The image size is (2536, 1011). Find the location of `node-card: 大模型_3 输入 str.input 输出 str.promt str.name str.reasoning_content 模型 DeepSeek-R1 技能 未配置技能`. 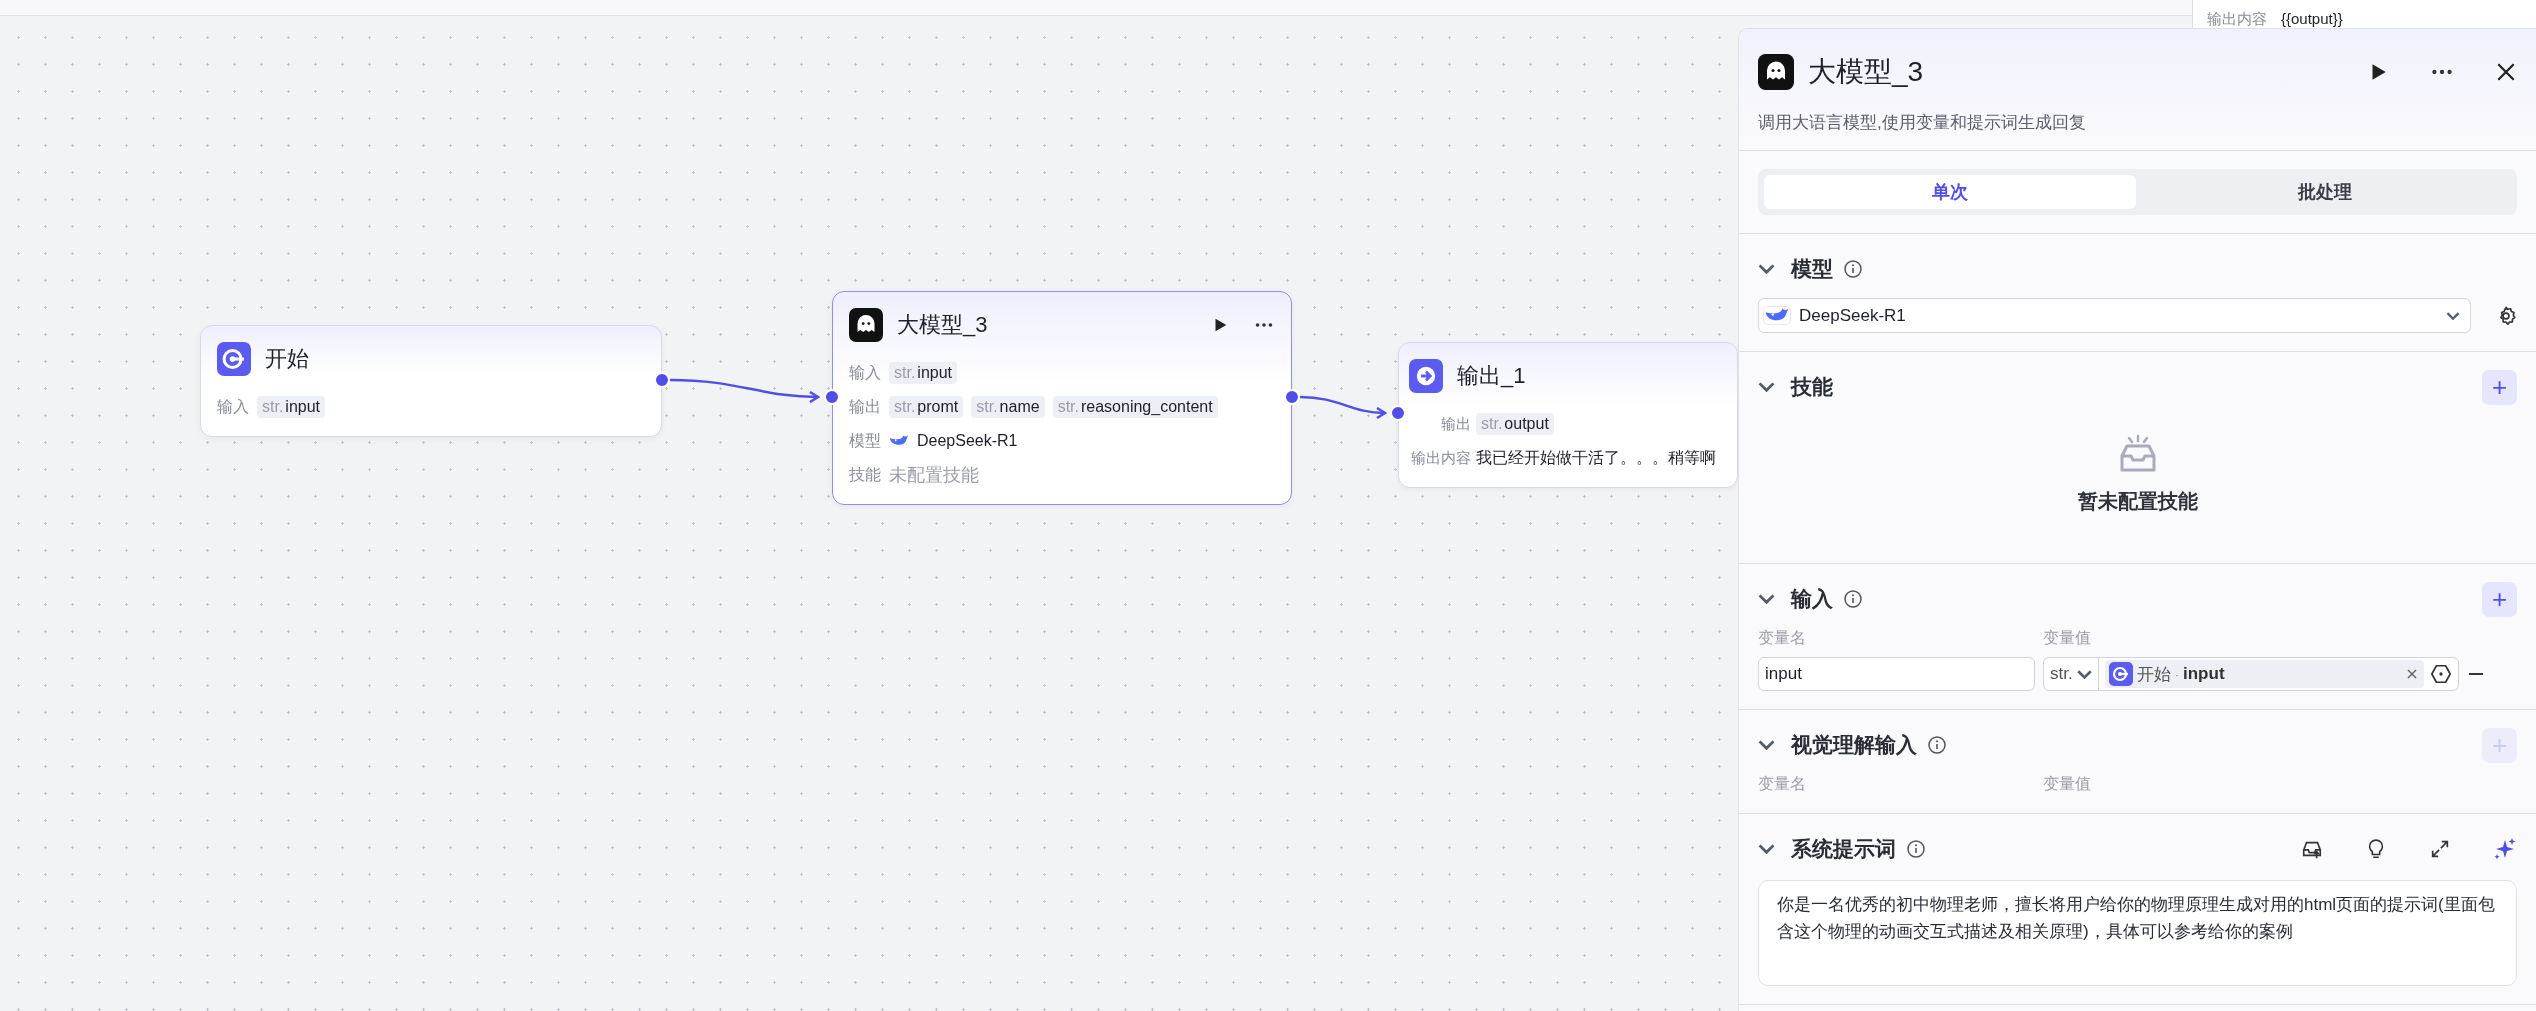

node-card: 大模型_3 输入 str.input 输出 str.promt str.name str.reasoning_content 模型 DeepSeek-R1 技能 未配置技能 is located at coordinates (1062, 398).